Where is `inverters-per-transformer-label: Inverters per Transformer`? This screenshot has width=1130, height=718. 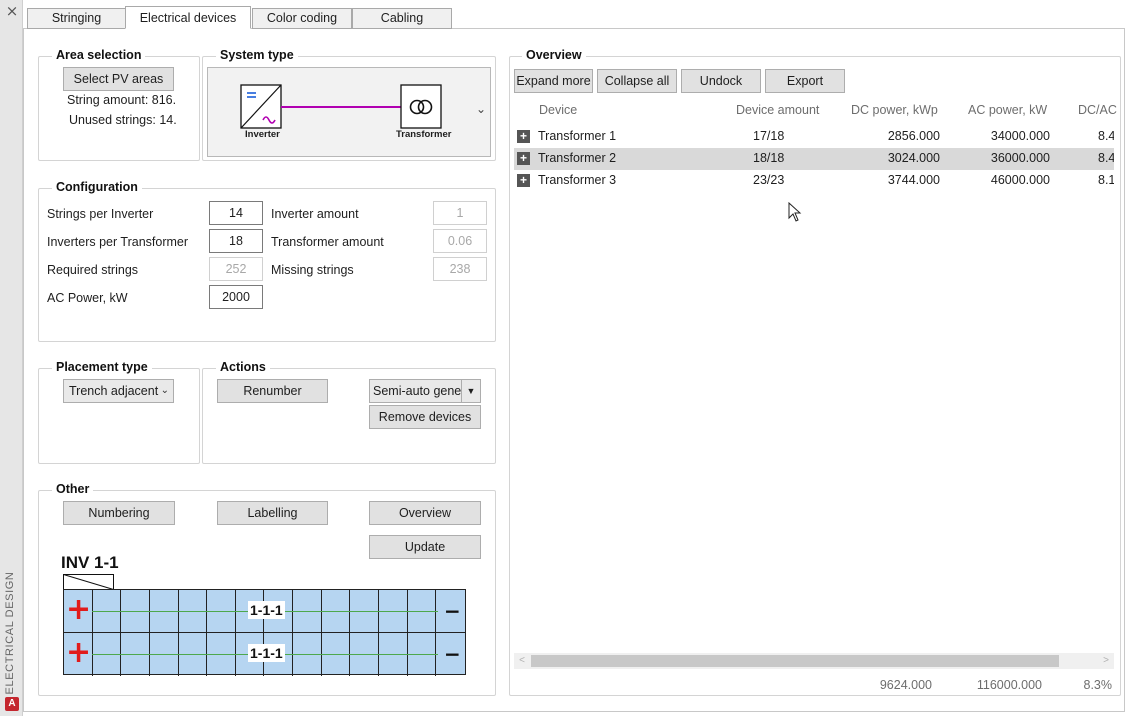 inverters-per-transformer-label: Inverters per Transformer is located at coordinates (118, 242).